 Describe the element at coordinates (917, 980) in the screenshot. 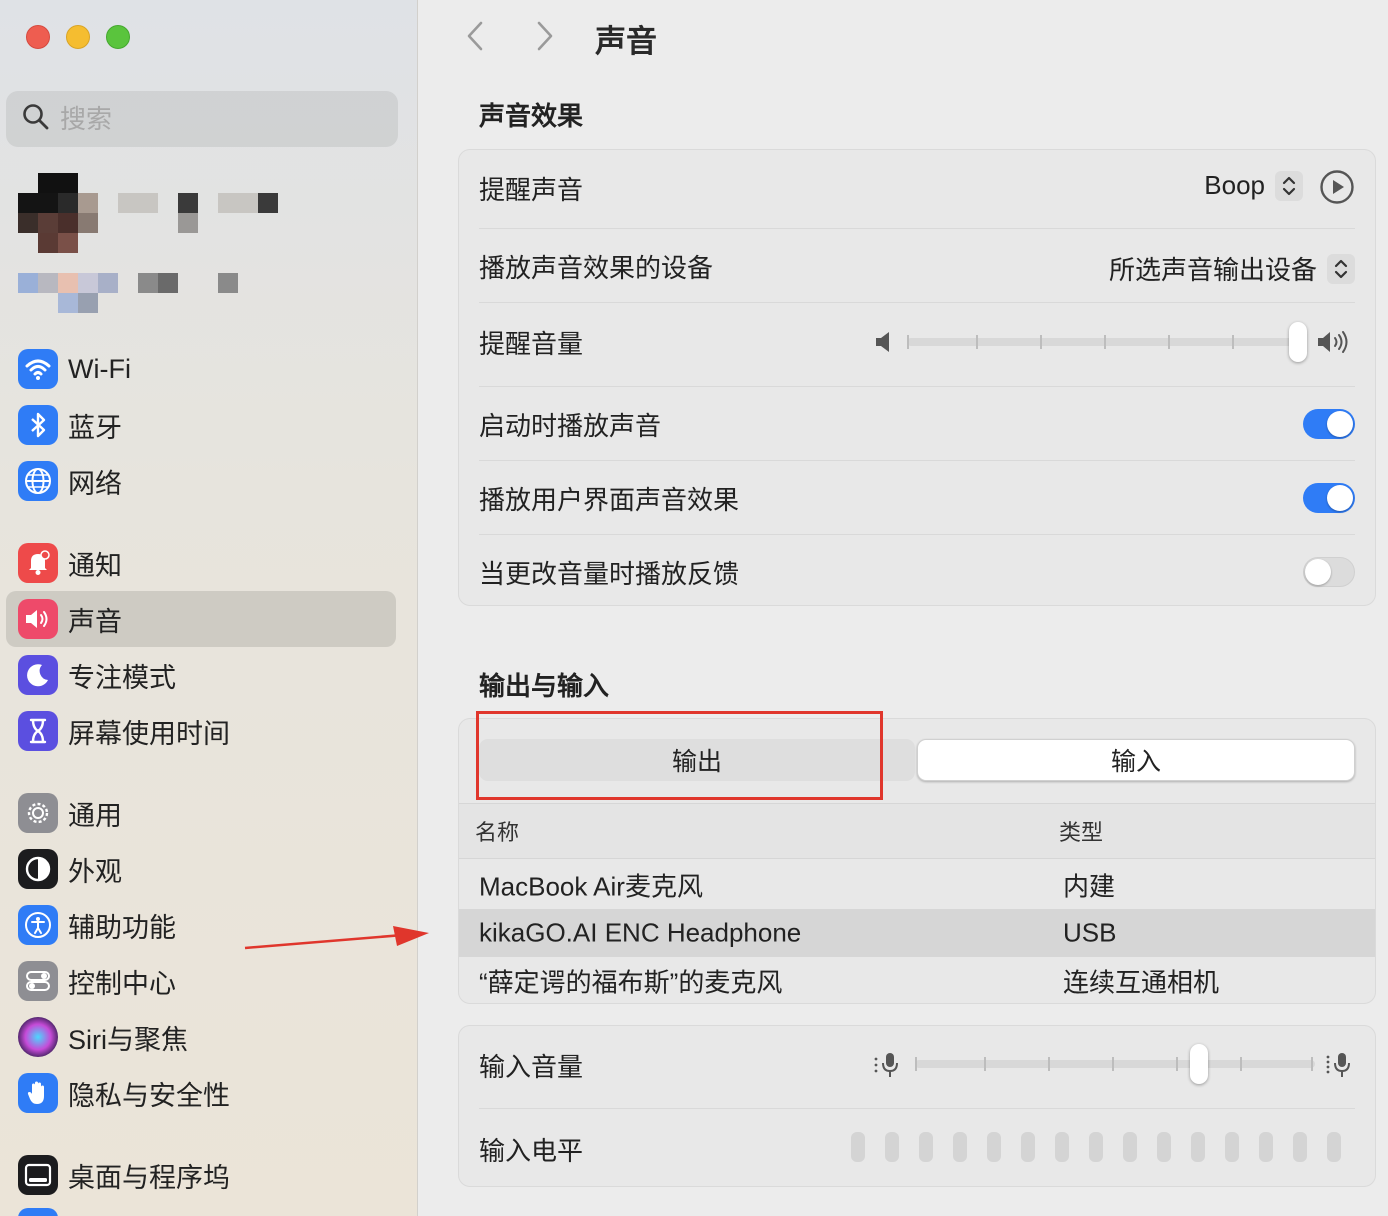

I see `table-row: “薛定谔的福布斯”的麦克风 连续互通相机` at that location.